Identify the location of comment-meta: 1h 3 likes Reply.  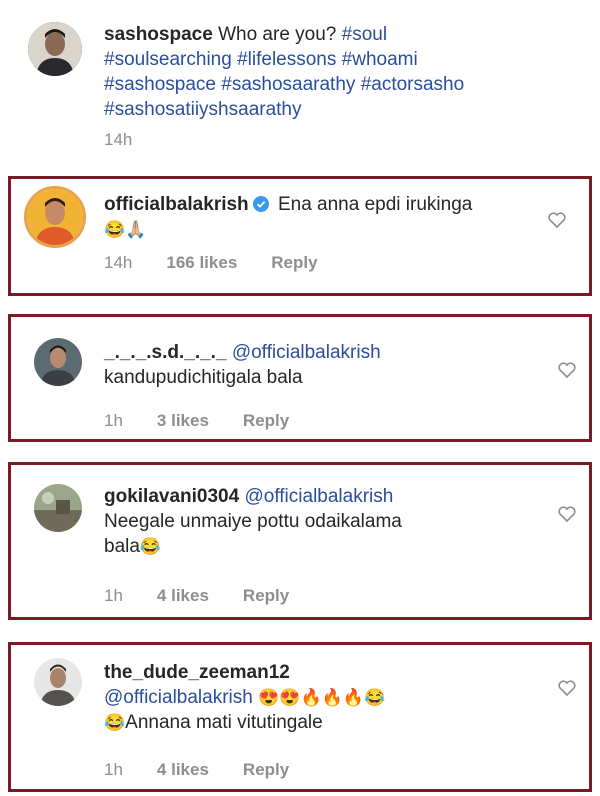
(196, 421).